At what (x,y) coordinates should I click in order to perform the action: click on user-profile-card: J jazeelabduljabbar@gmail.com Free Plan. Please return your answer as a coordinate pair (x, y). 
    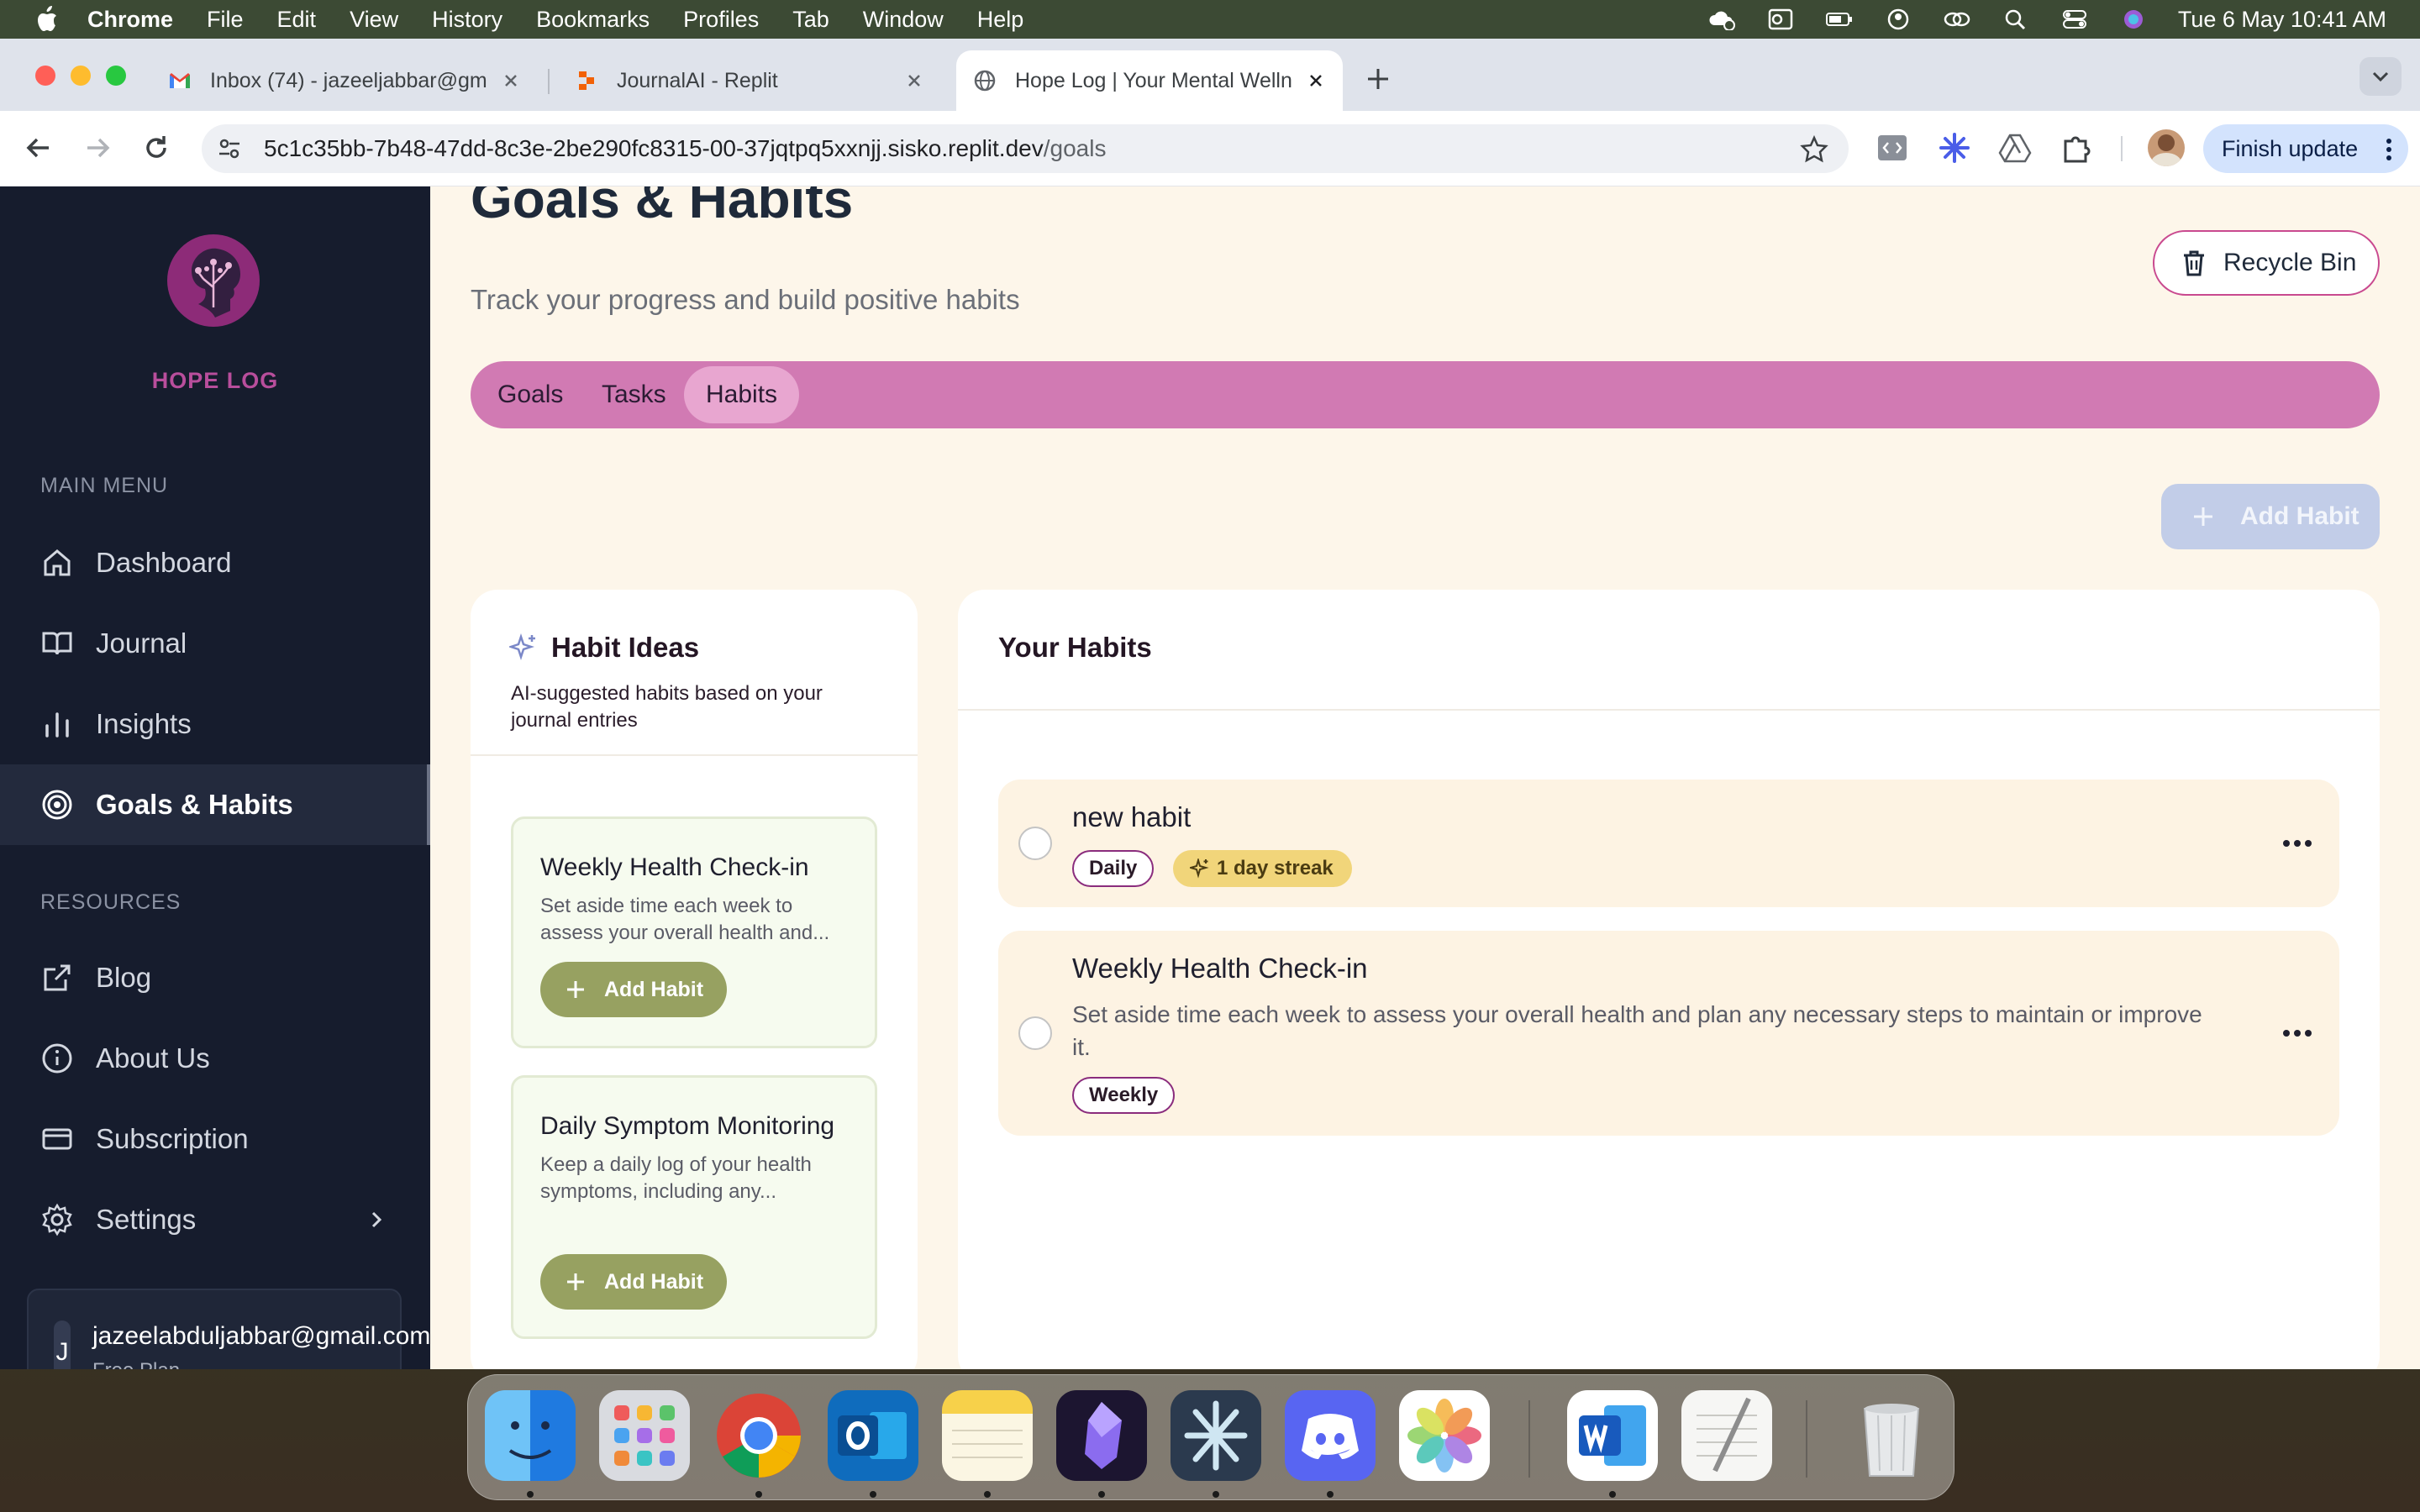
    Looking at the image, I should click on (228, 1329).